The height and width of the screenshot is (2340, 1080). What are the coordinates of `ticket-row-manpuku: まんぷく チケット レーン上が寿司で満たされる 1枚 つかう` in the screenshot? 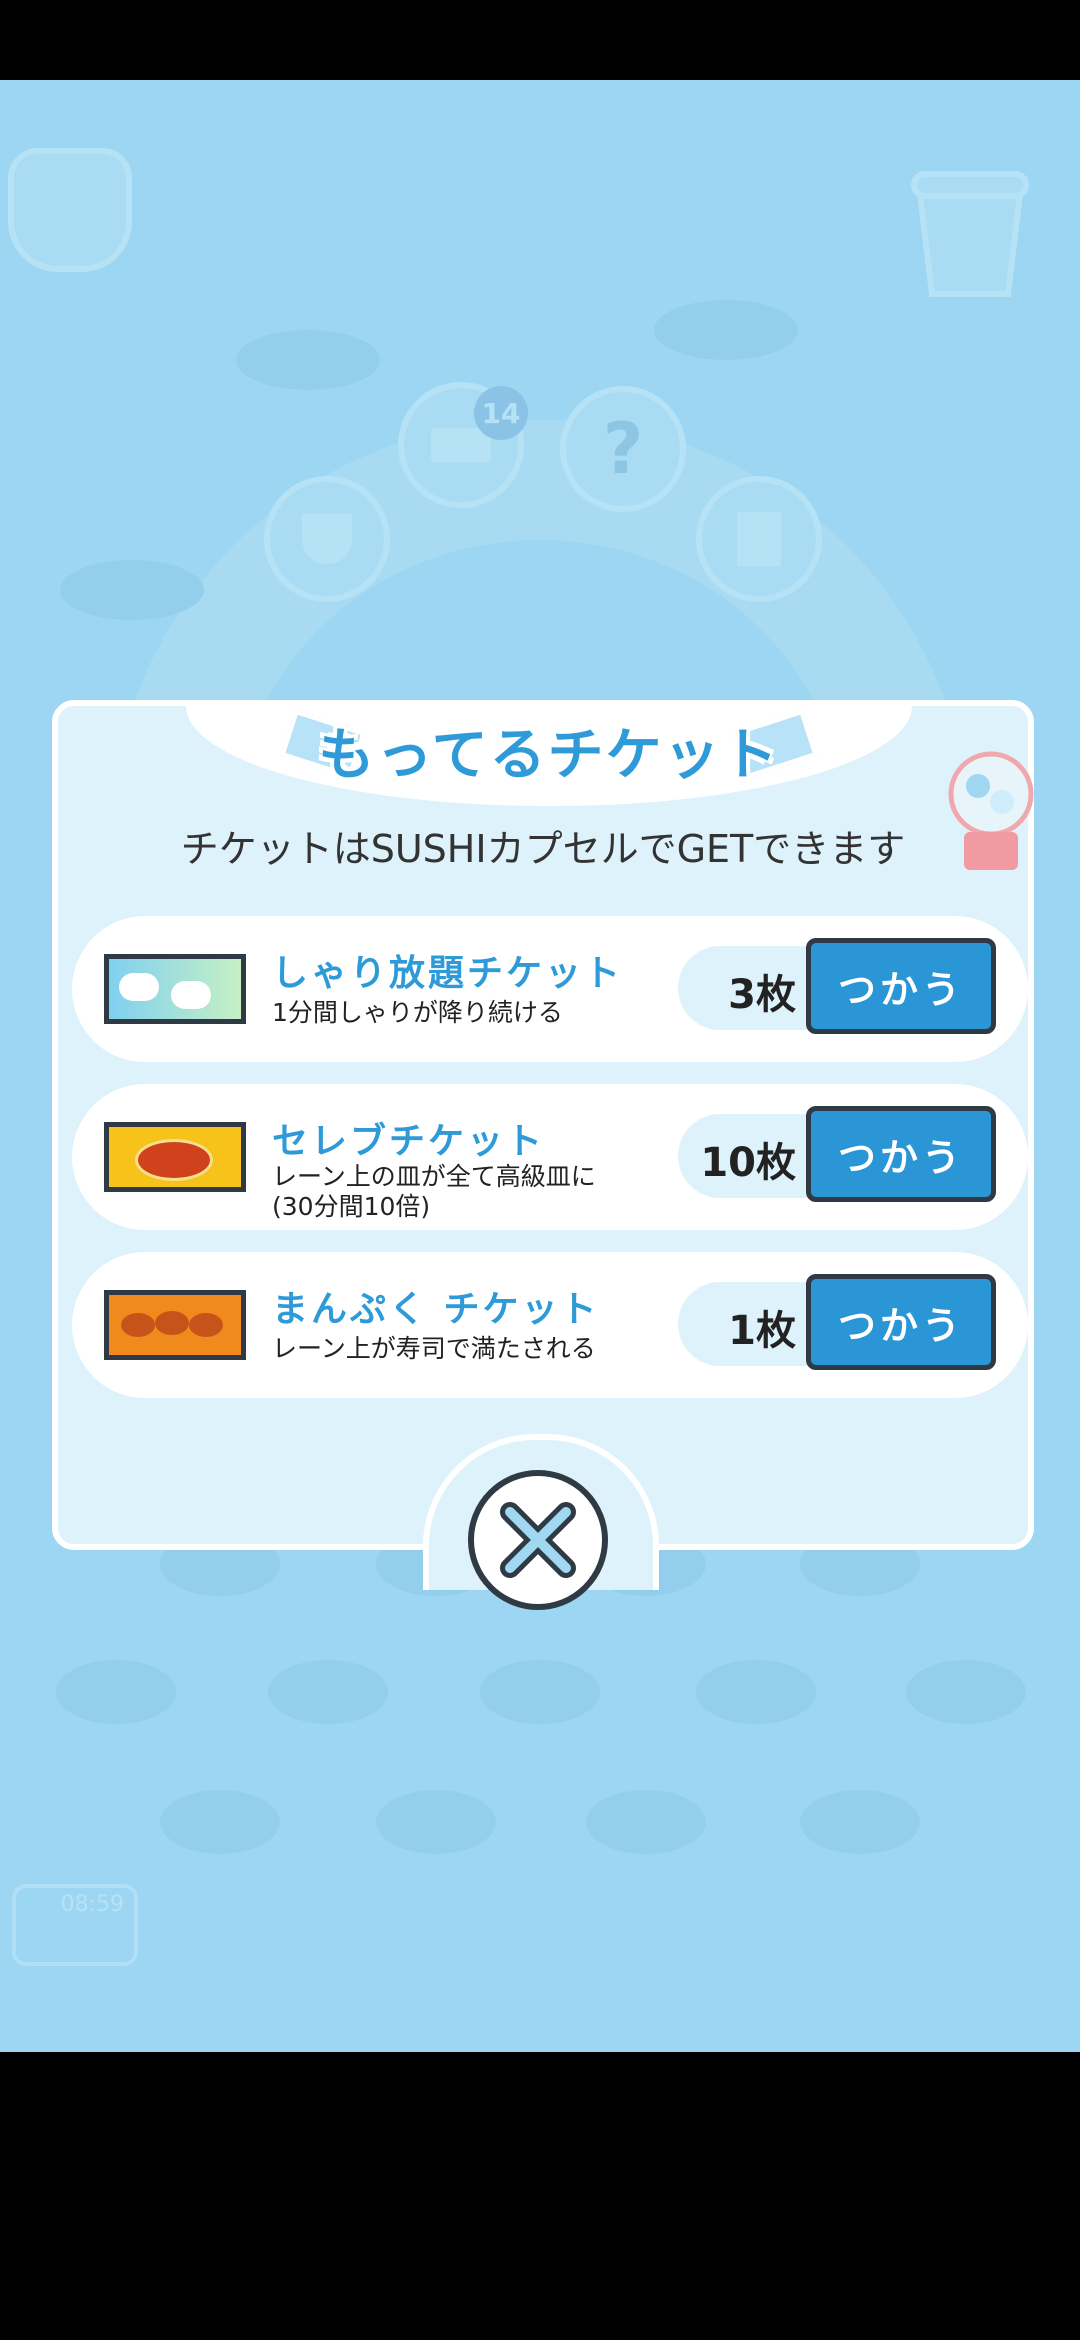 It's located at (550, 1325).